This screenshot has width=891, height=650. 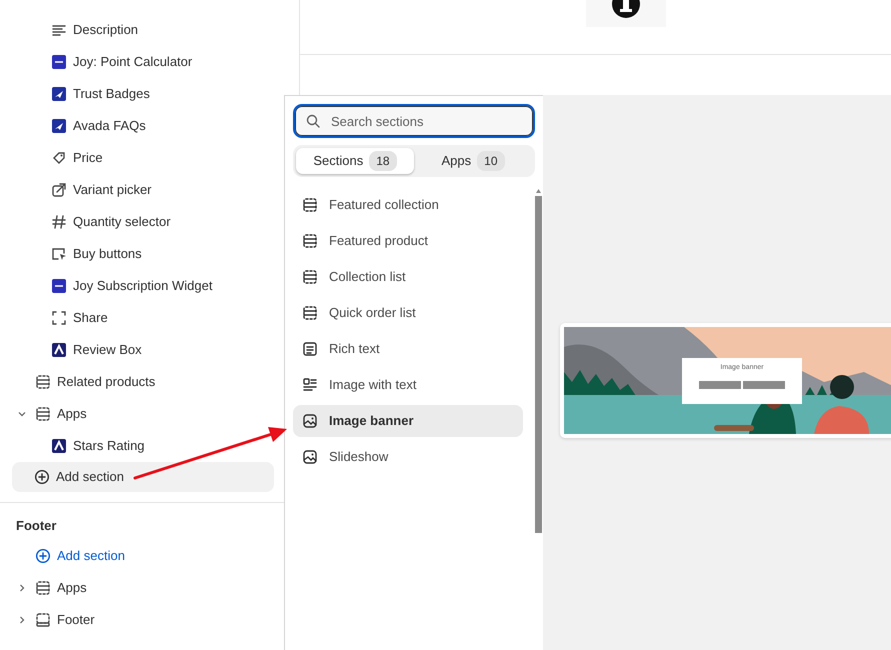 What do you see at coordinates (109, 126) in the screenshot?
I see `sidebar-item: Avada FAQs` at bounding box center [109, 126].